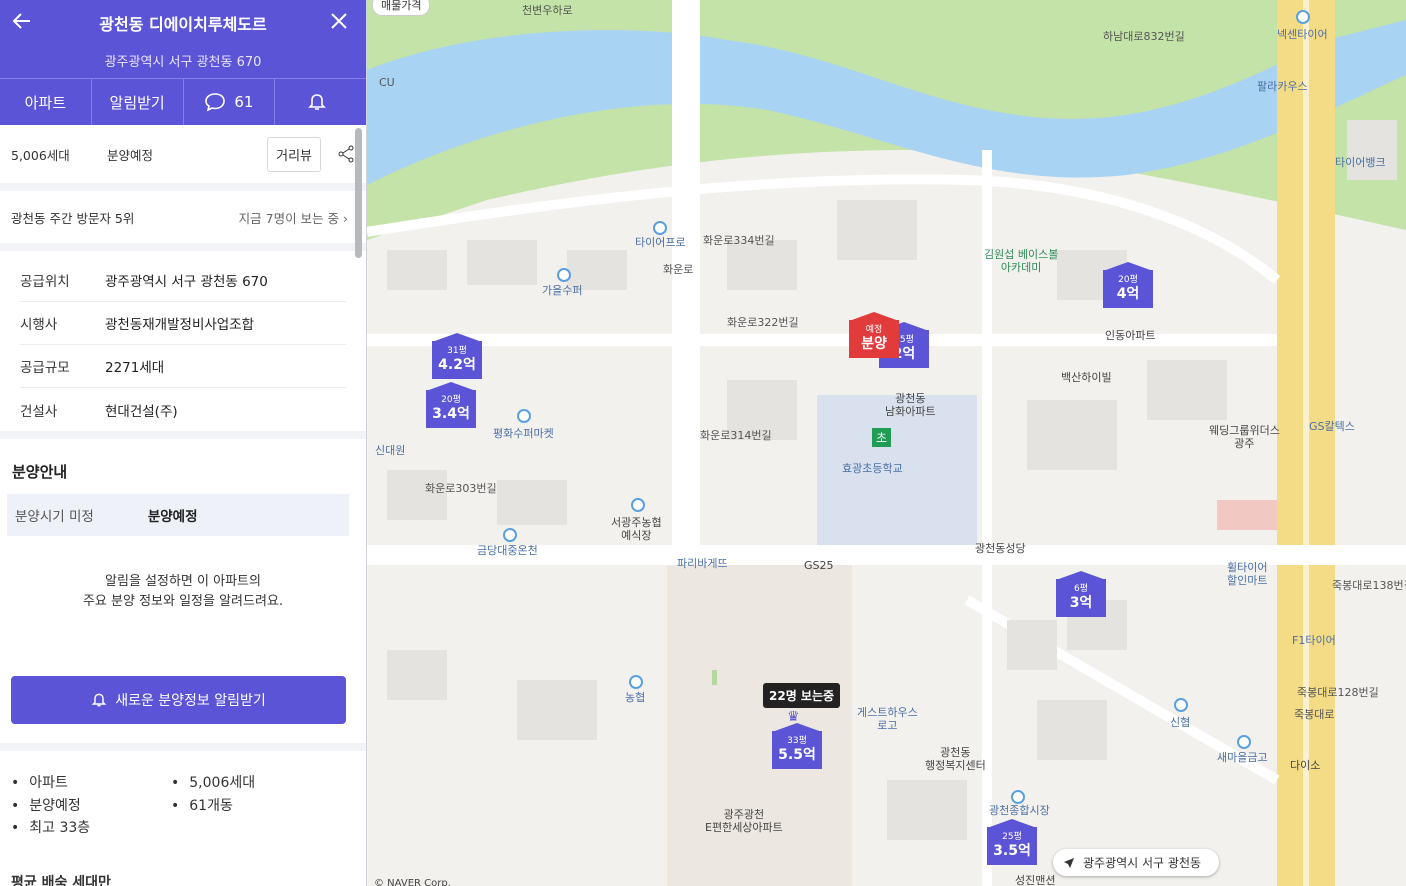 This screenshot has height=886, width=1406. What do you see at coordinates (507, 550) in the screenshot?
I see `poi-geumdang: 금당대중온천` at bounding box center [507, 550].